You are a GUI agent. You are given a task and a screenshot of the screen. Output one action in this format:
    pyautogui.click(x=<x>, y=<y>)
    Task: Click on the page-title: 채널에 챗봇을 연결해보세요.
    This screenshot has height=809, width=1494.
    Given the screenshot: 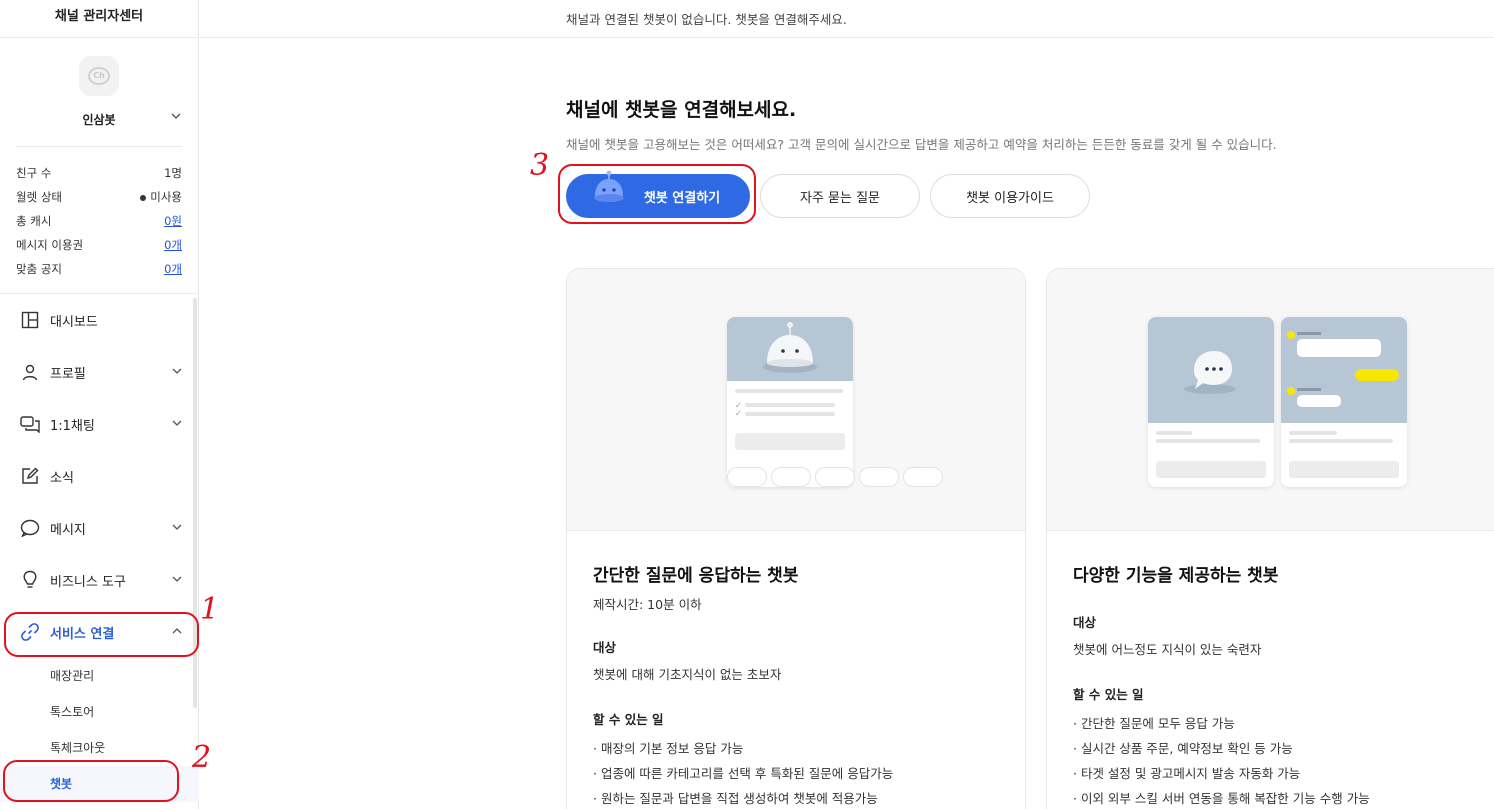 What is the action you would take?
    pyautogui.click(x=681, y=110)
    